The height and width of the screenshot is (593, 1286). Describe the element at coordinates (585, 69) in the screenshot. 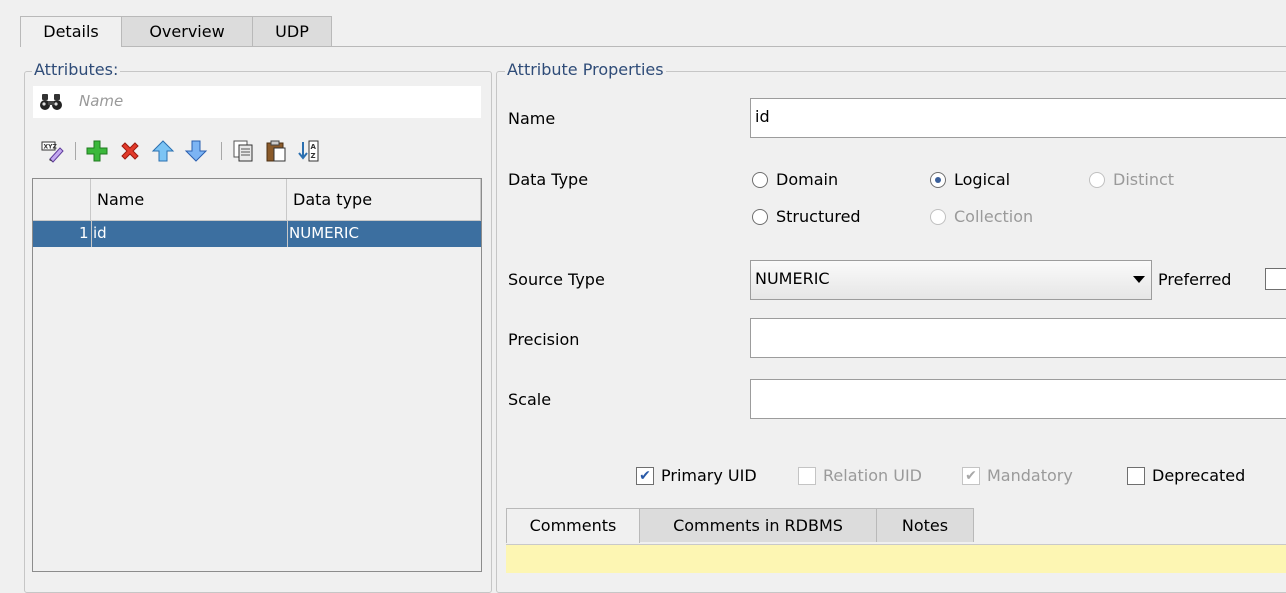

I see `attribute-properties-legend: Attribute Properties` at that location.